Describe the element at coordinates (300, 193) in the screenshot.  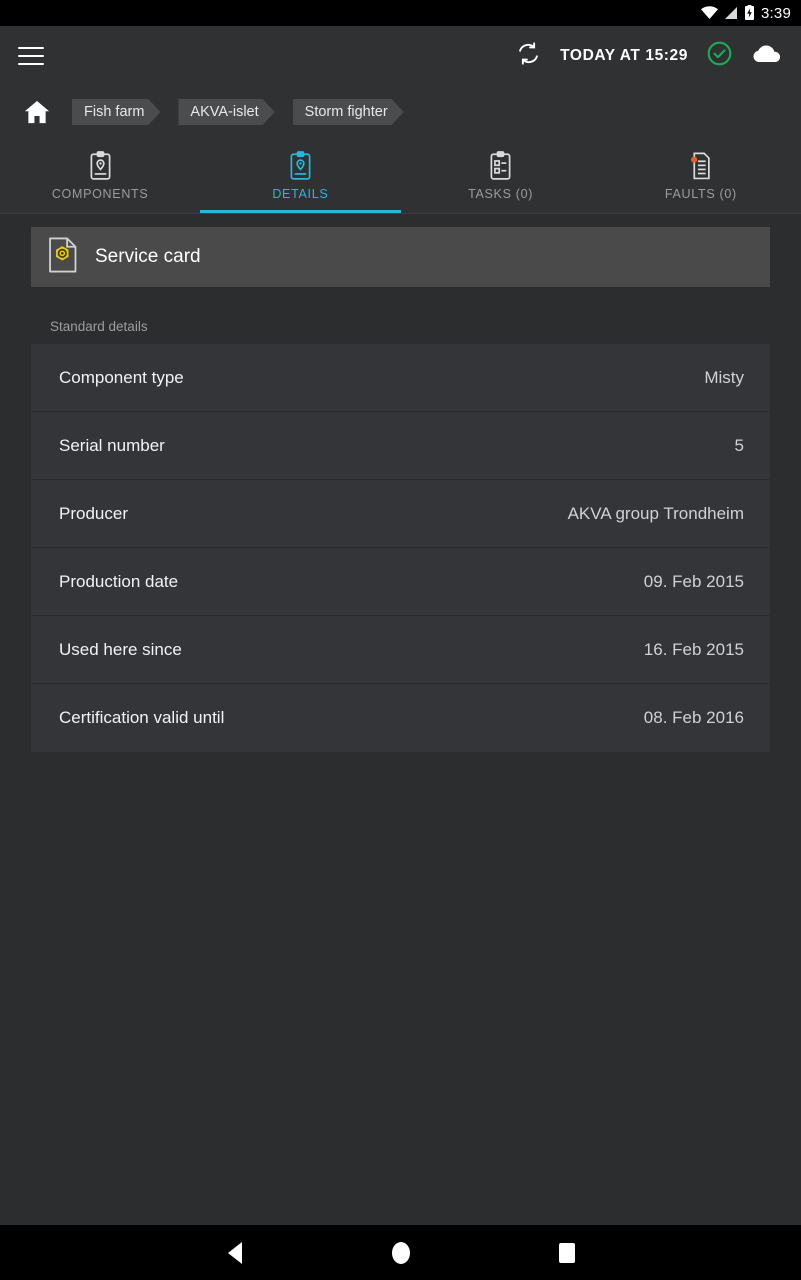
I see `tab-label: DETAILS` at that location.